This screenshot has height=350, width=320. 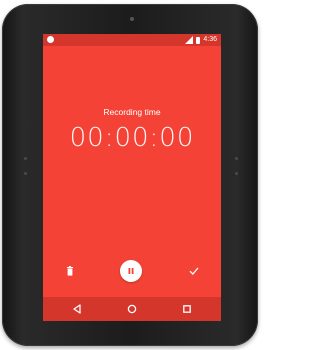 I want to click on pause-icon, so click(x=131, y=271).